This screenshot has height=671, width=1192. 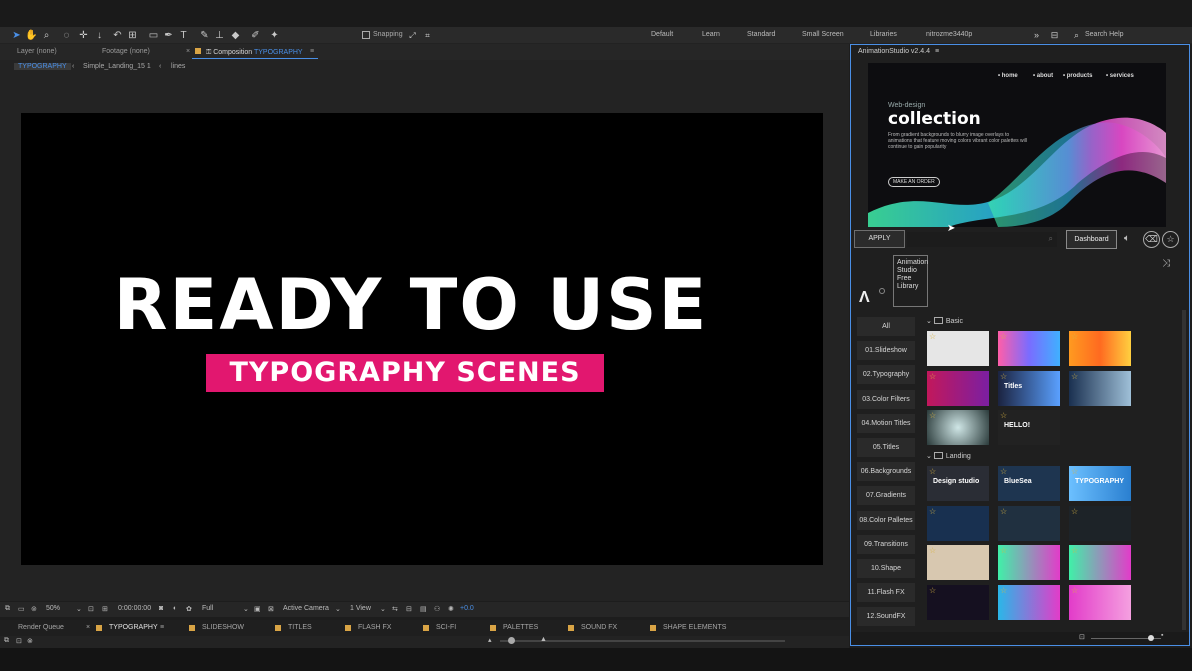 What do you see at coordinates (246, 609) in the screenshot?
I see `resolution-dropdown-icon: ⌄` at bounding box center [246, 609].